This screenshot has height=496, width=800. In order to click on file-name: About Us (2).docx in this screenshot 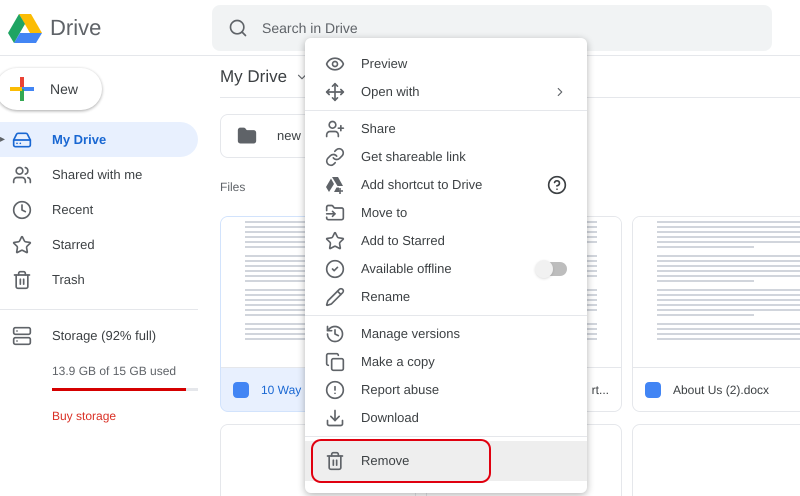, I will do `click(721, 390)`.